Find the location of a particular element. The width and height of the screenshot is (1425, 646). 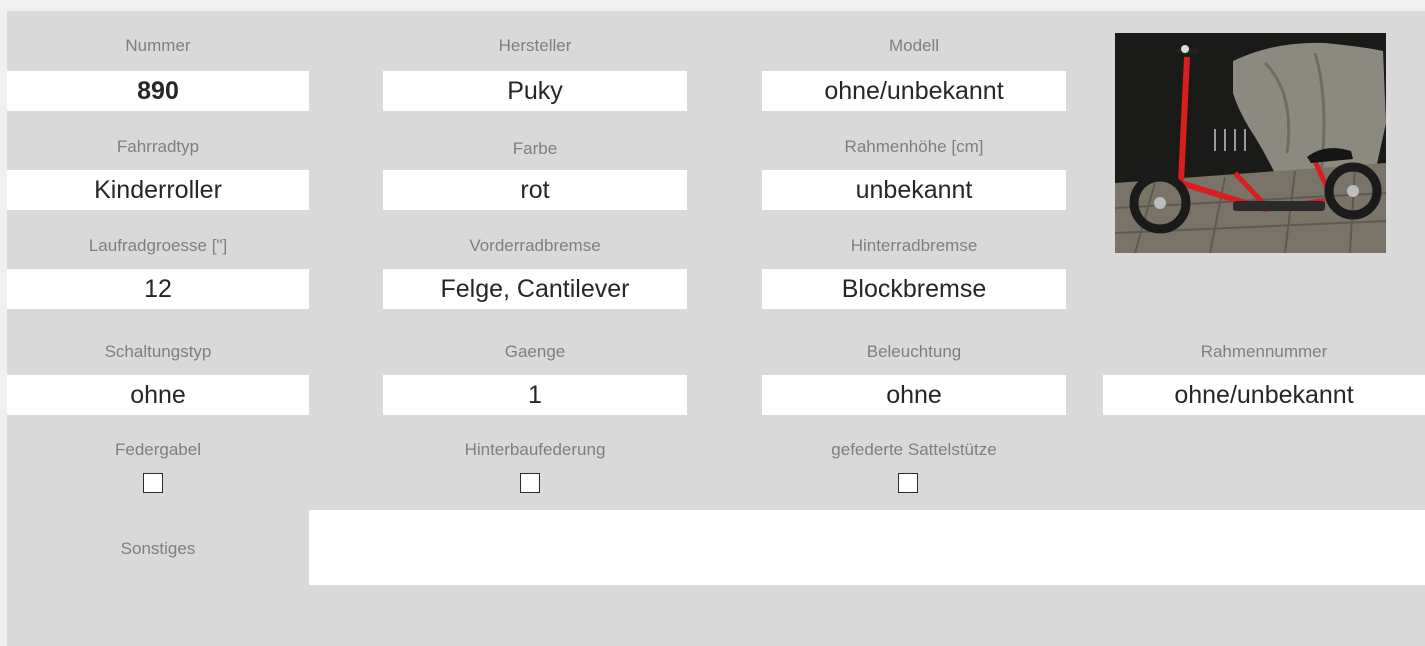

gaenge-label: Gaenge is located at coordinates (535, 351).